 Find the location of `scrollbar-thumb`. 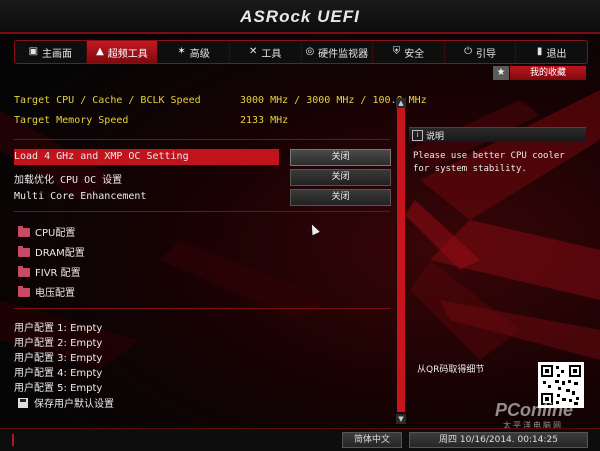

scrollbar-thumb is located at coordinates (401, 260).